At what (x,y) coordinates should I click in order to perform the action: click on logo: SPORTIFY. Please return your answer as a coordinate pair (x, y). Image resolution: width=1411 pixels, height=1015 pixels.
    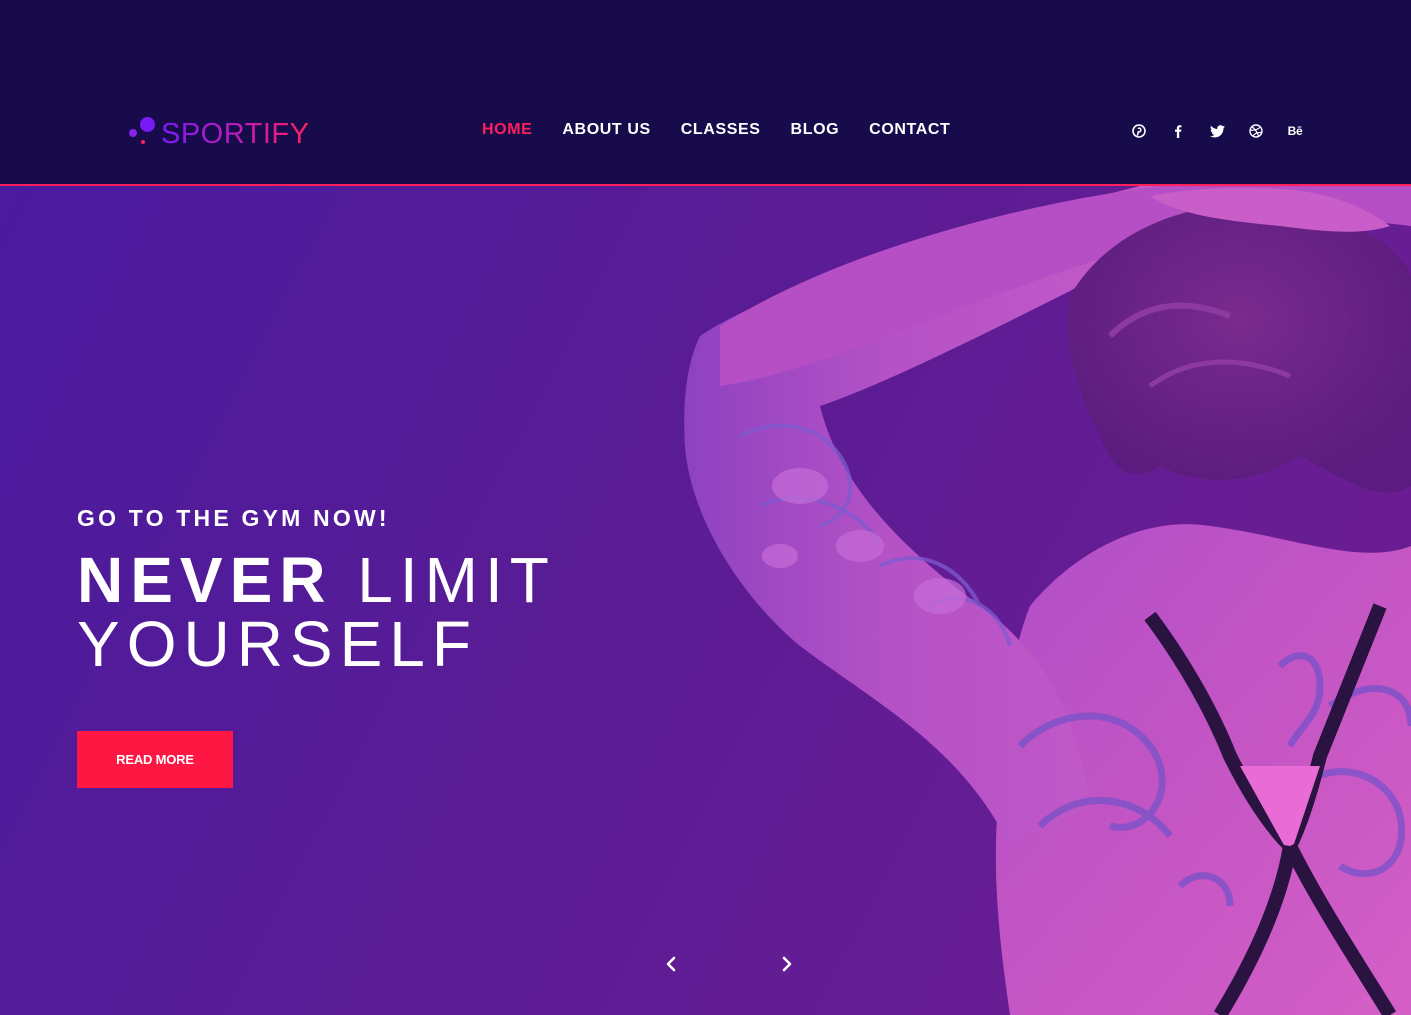
    Looking at the image, I should click on (219, 132).